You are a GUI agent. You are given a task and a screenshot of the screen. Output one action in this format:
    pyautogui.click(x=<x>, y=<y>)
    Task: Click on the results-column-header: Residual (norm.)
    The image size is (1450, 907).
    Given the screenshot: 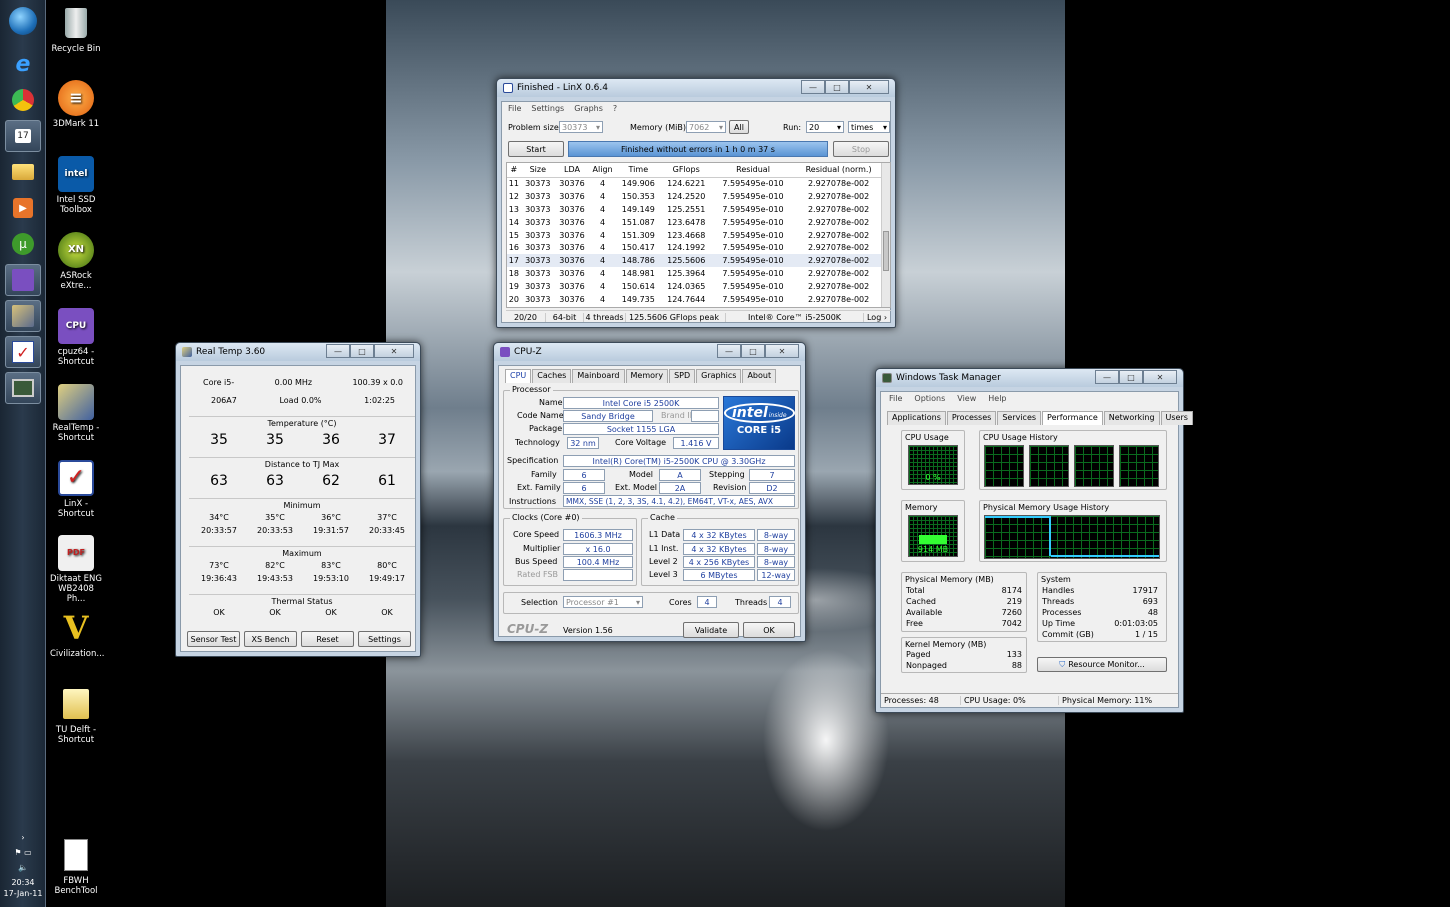 What is the action you would take?
    pyautogui.click(x=838, y=170)
    